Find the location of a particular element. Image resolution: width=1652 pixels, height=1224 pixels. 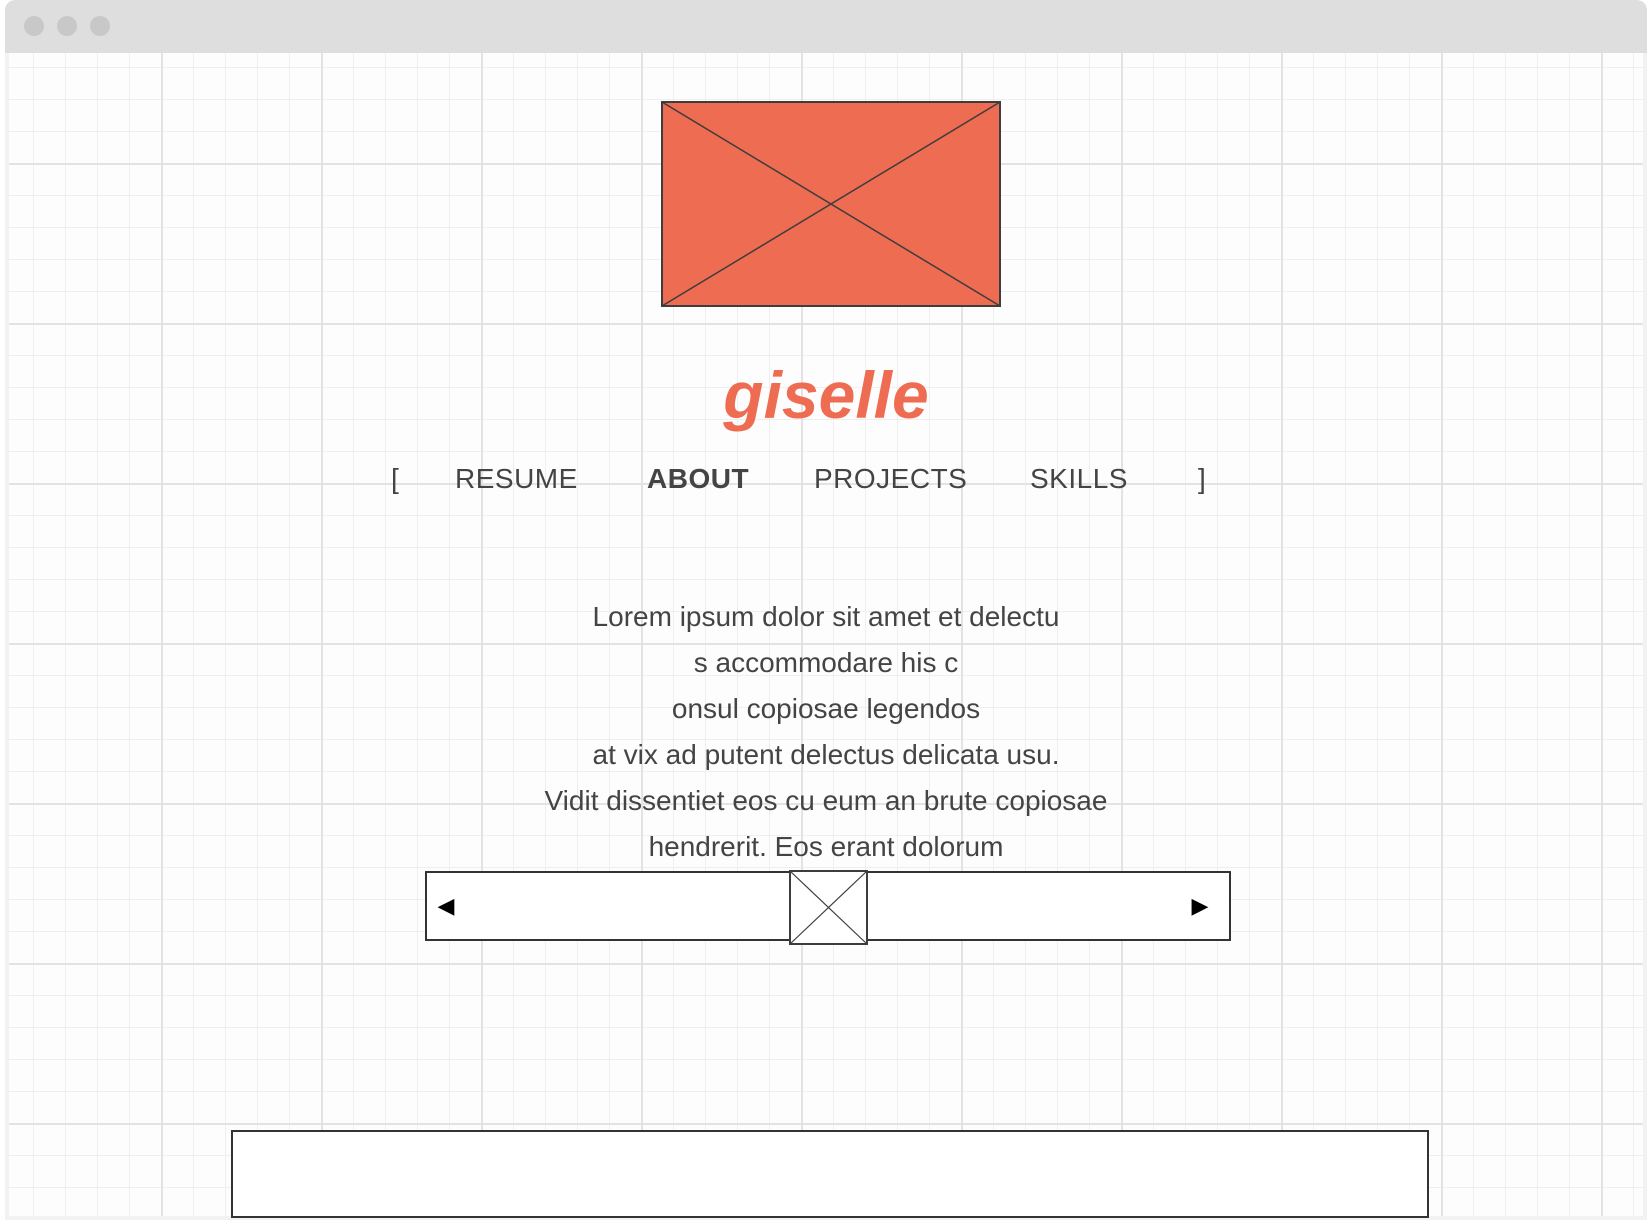

footer-placeholder-box is located at coordinates (830, 1174).